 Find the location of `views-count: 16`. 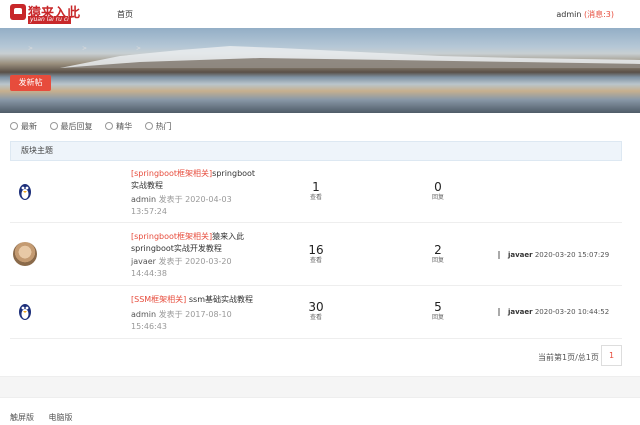

views-count: 16 is located at coordinates (316, 250).